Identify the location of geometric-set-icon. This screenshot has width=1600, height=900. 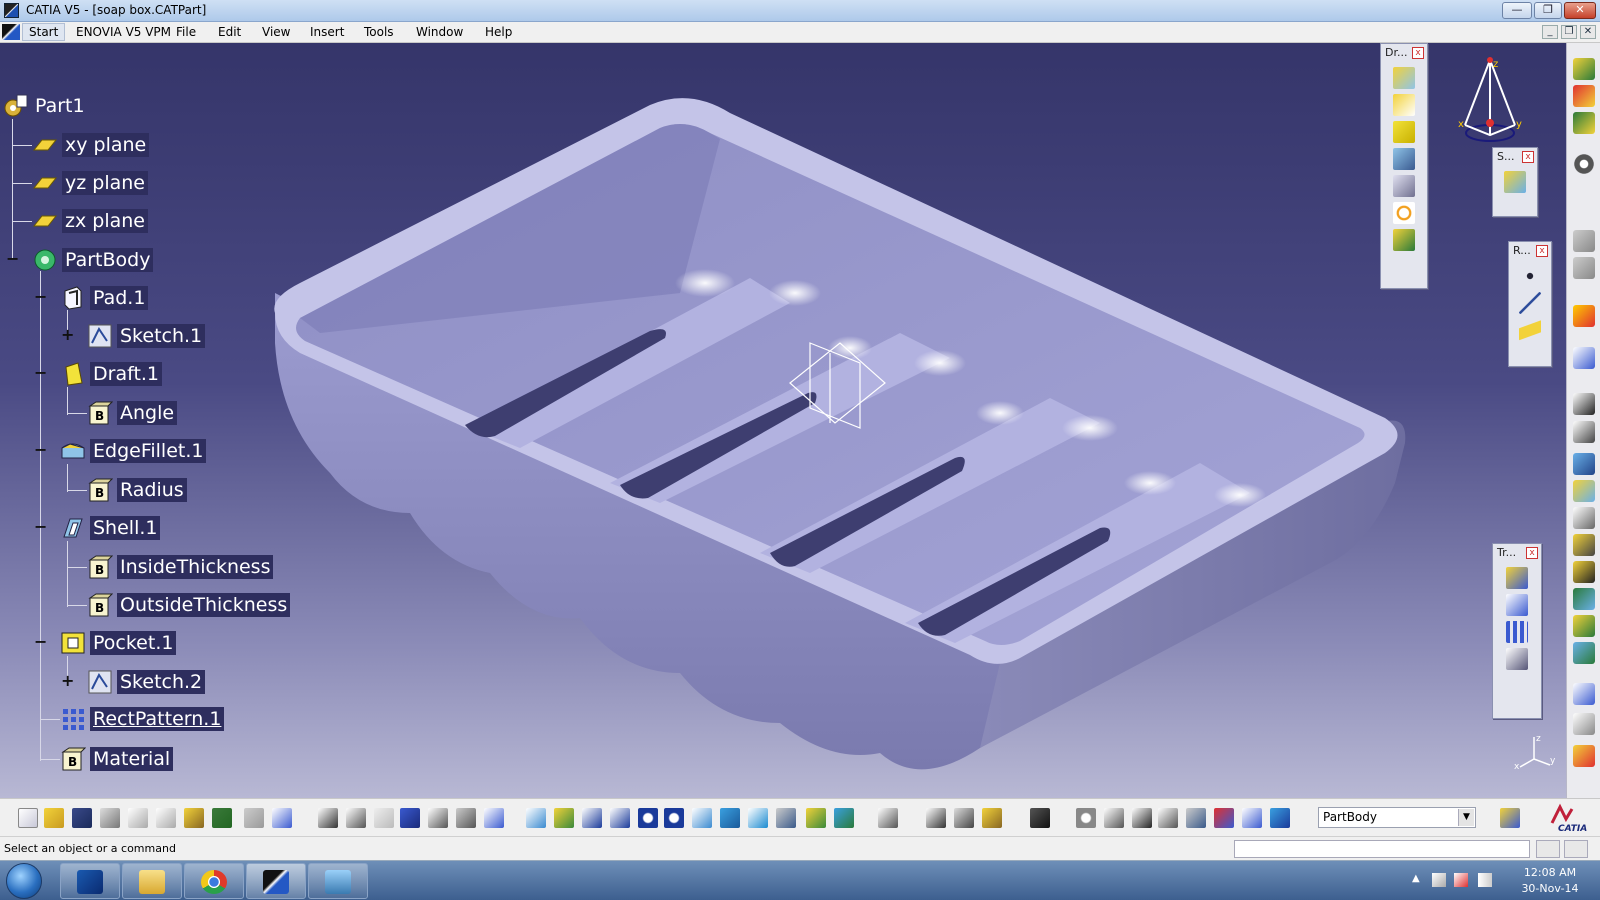
(1196, 818).